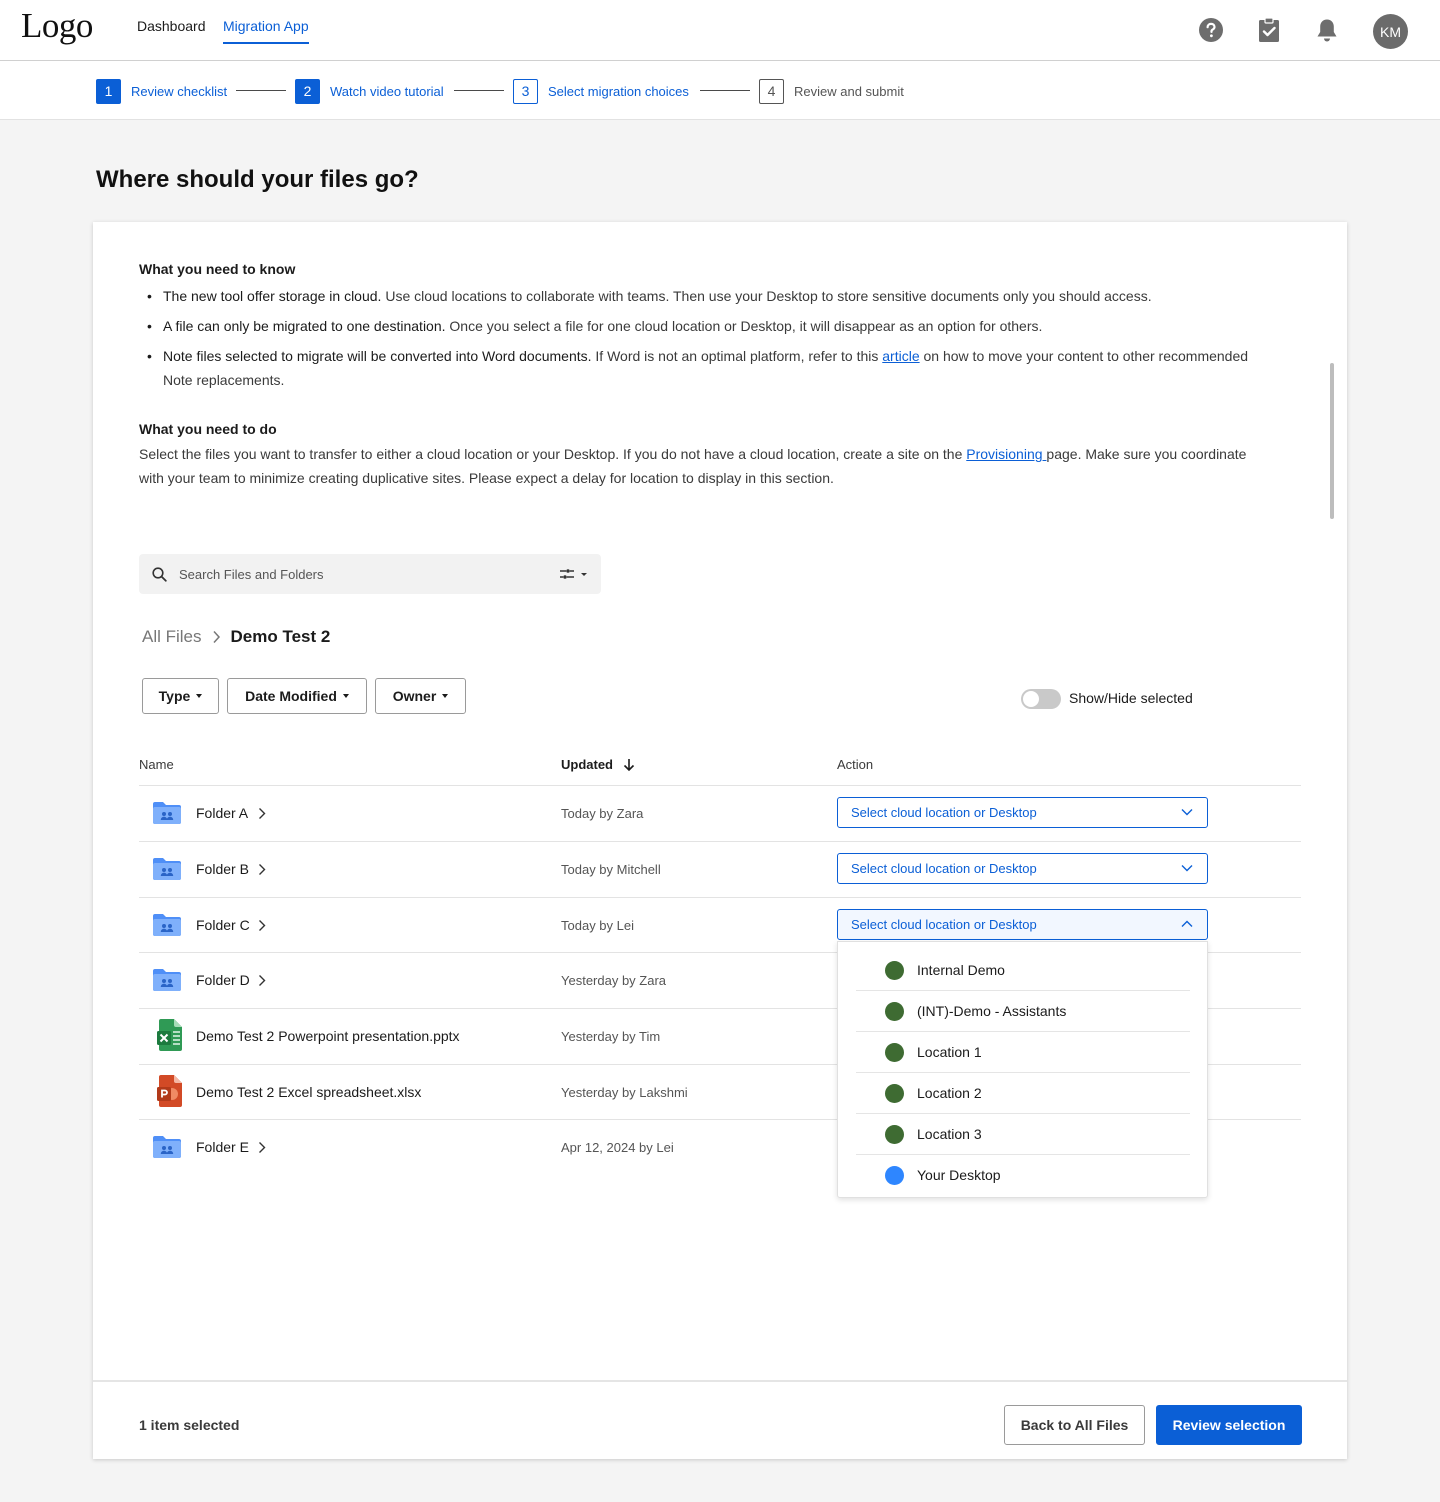 The width and height of the screenshot is (1440, 1502). What do you see at coordinates (223, 980) in the screenshot?
I see `file-name: Folder D` at bounding box center [223, 980].